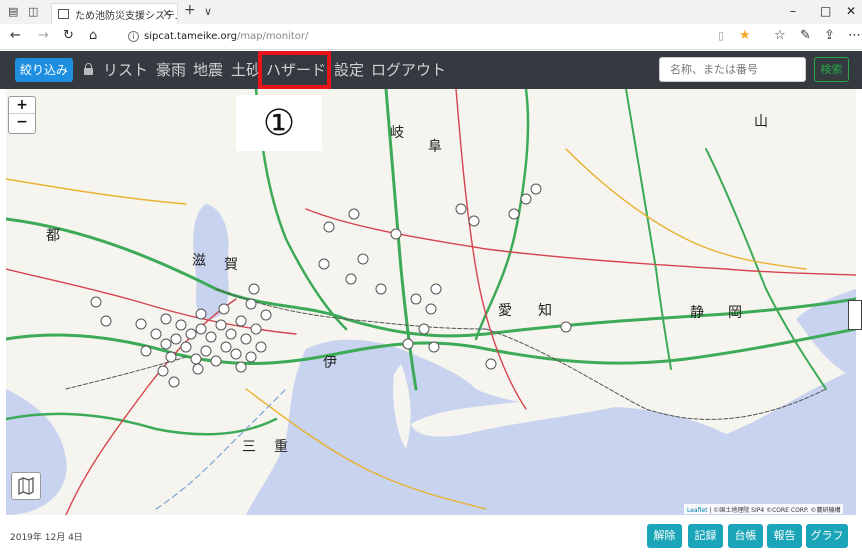 Image resolution: width=862 pixels, height=553 pixels. What do you see at coordinates (43, 36) in the screenshot?
I see `forward-arrow-icon: →` at bounding box center [43, 36].